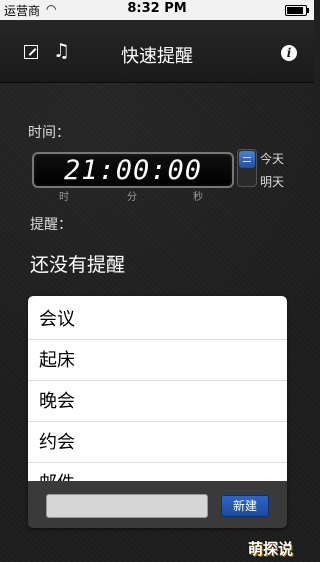  Describe the element at coordinates (271, 549) in the screenshot. I see `watermark: 萌探说` at that location.